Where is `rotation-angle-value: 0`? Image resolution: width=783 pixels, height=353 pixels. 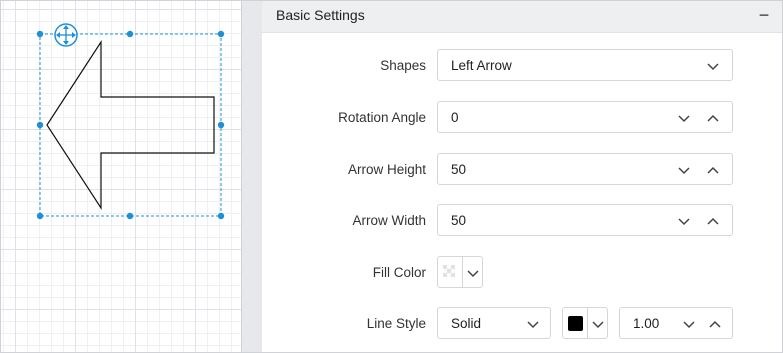
rotation-angle-value: 0 is located at coordinates (455, 117).